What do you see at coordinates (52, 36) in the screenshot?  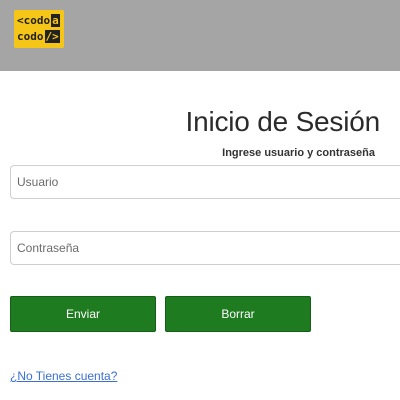 I see `logo-accent-2: />` at bounding box center [52, 36].